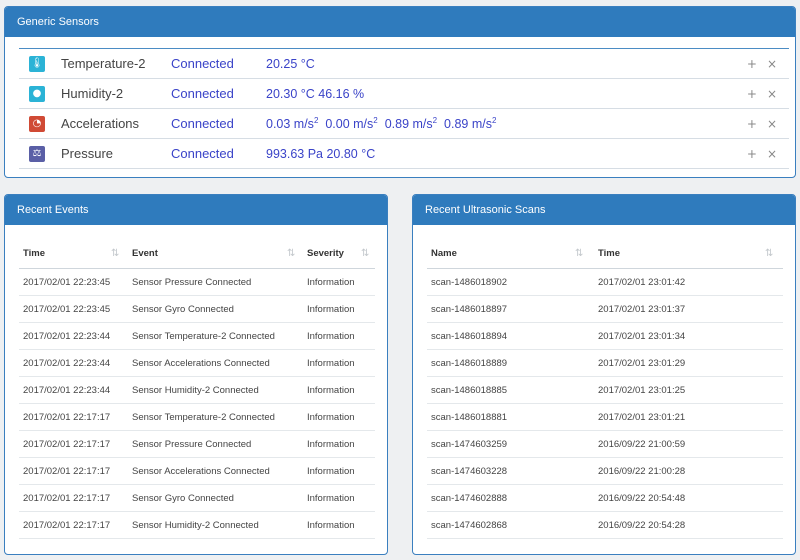 The width and height of the screenshot is (800, 560). I want to click on table-cell: scan-1486018881, so click(469, 417).